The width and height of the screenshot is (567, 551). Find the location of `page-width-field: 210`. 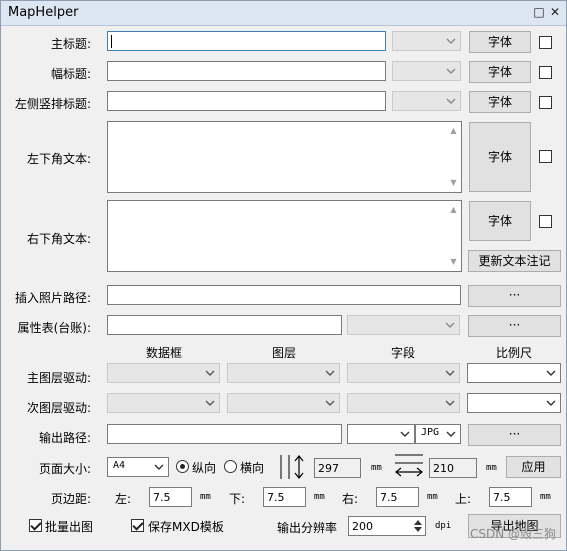

page-width-field: 210 is located at coordinates (453, 468).